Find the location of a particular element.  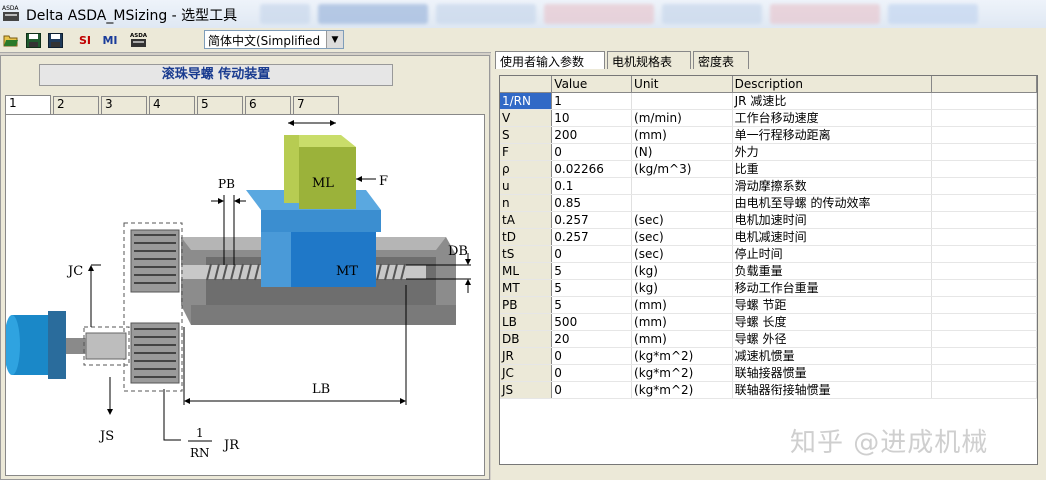

table-row: LB 500 (mm) 导螺 长度 is located at coordinates (768, 322).